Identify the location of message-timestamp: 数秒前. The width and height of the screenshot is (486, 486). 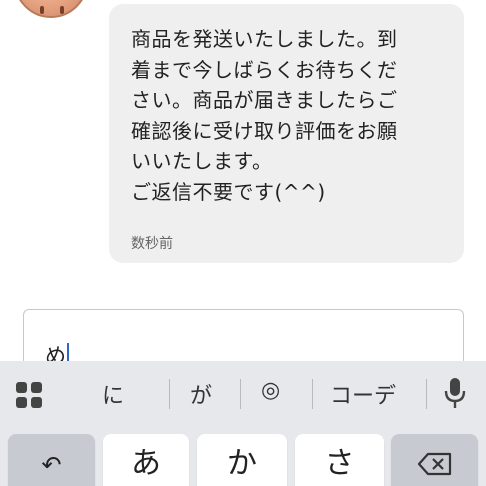
(152, 244).